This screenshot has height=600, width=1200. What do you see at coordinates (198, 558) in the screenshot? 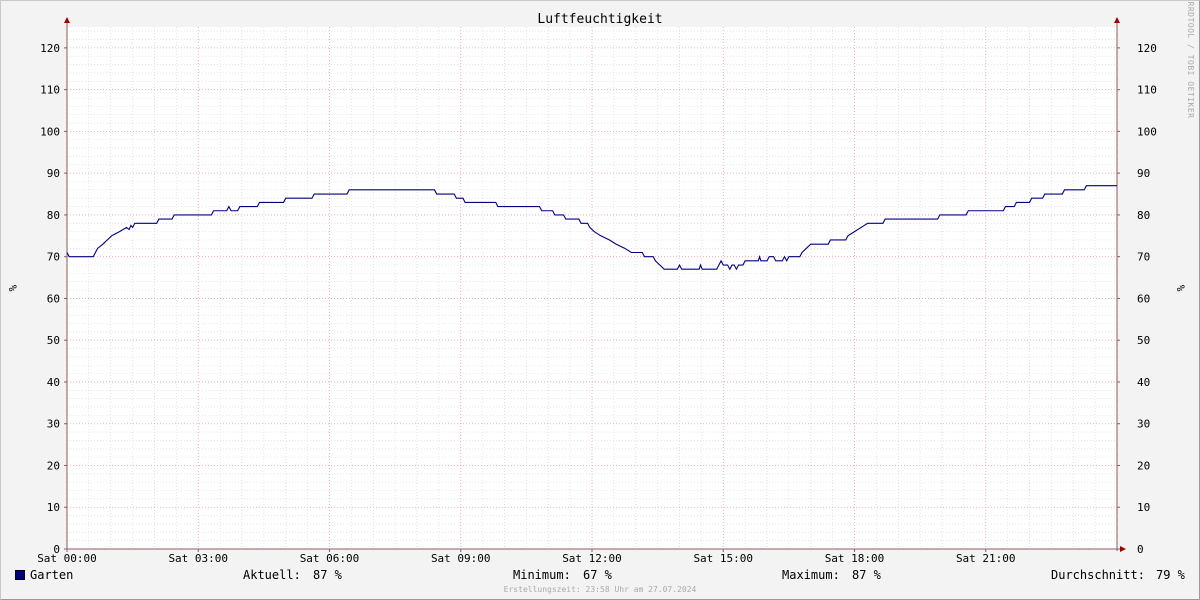
I see `x-tick-label: Sat 03:00` at bounding box center [198, 558].